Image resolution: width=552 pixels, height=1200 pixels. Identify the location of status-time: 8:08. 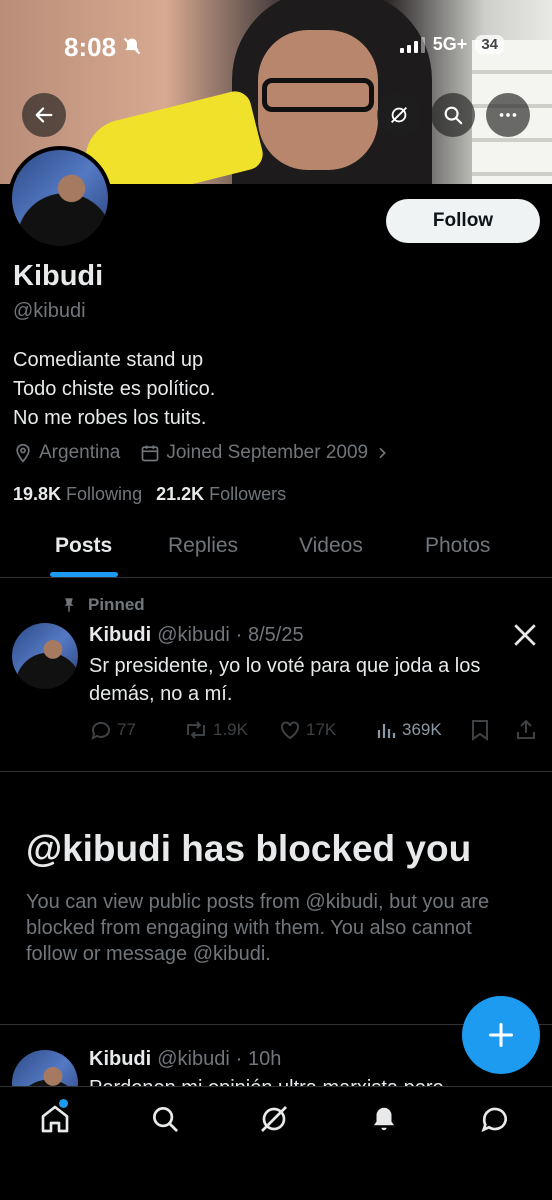
(103, 47).